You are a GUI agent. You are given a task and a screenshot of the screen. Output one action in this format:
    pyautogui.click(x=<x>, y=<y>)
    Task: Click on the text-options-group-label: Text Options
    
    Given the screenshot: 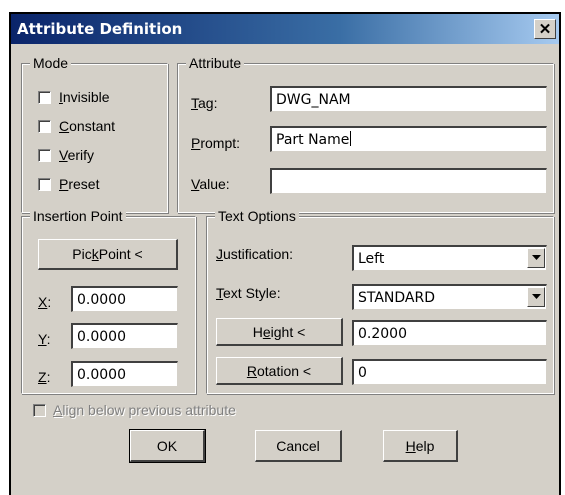 What is the action you would take?
    pyautogui.click(x=257, y=216)
    